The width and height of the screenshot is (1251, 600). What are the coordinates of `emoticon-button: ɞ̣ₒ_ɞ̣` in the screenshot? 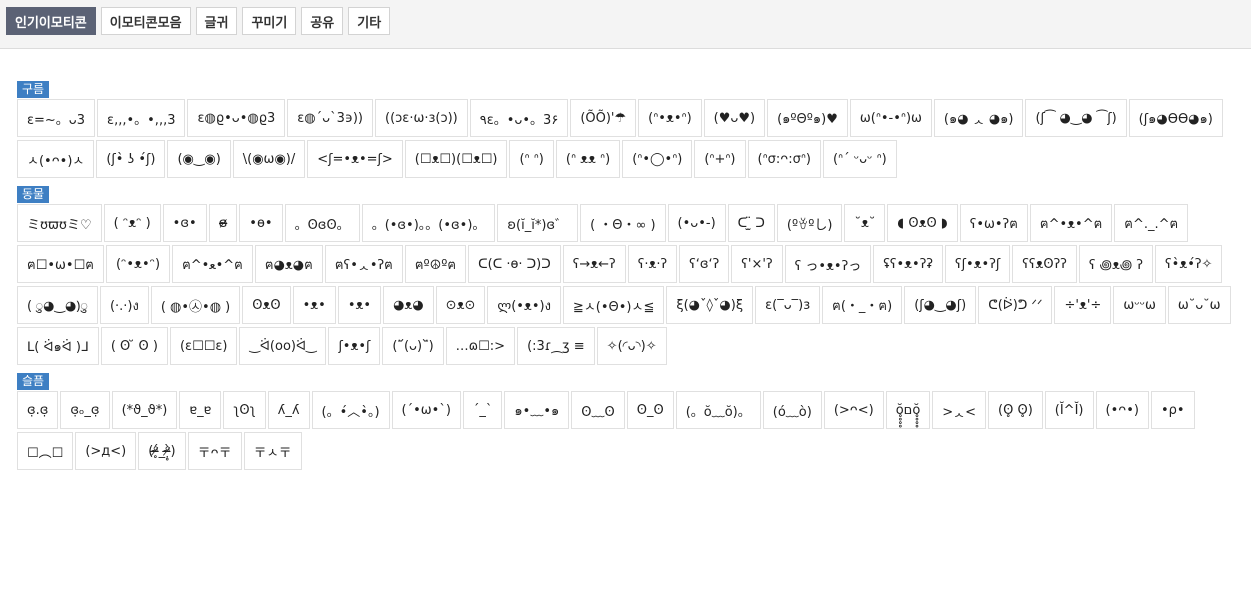 It's located at (85, 410).